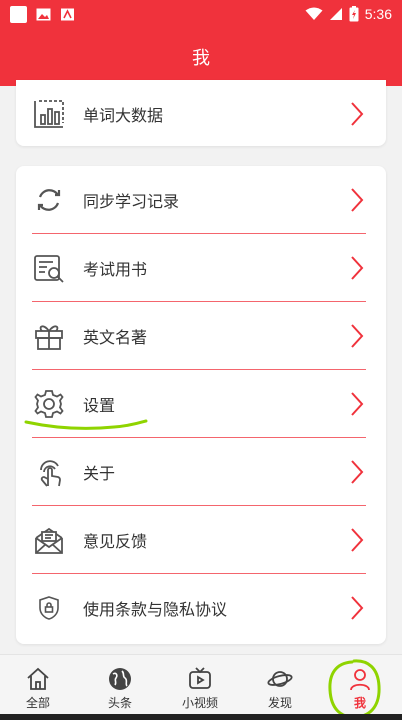  I want to click on data-card: 单词大数据, so click(201, 113).